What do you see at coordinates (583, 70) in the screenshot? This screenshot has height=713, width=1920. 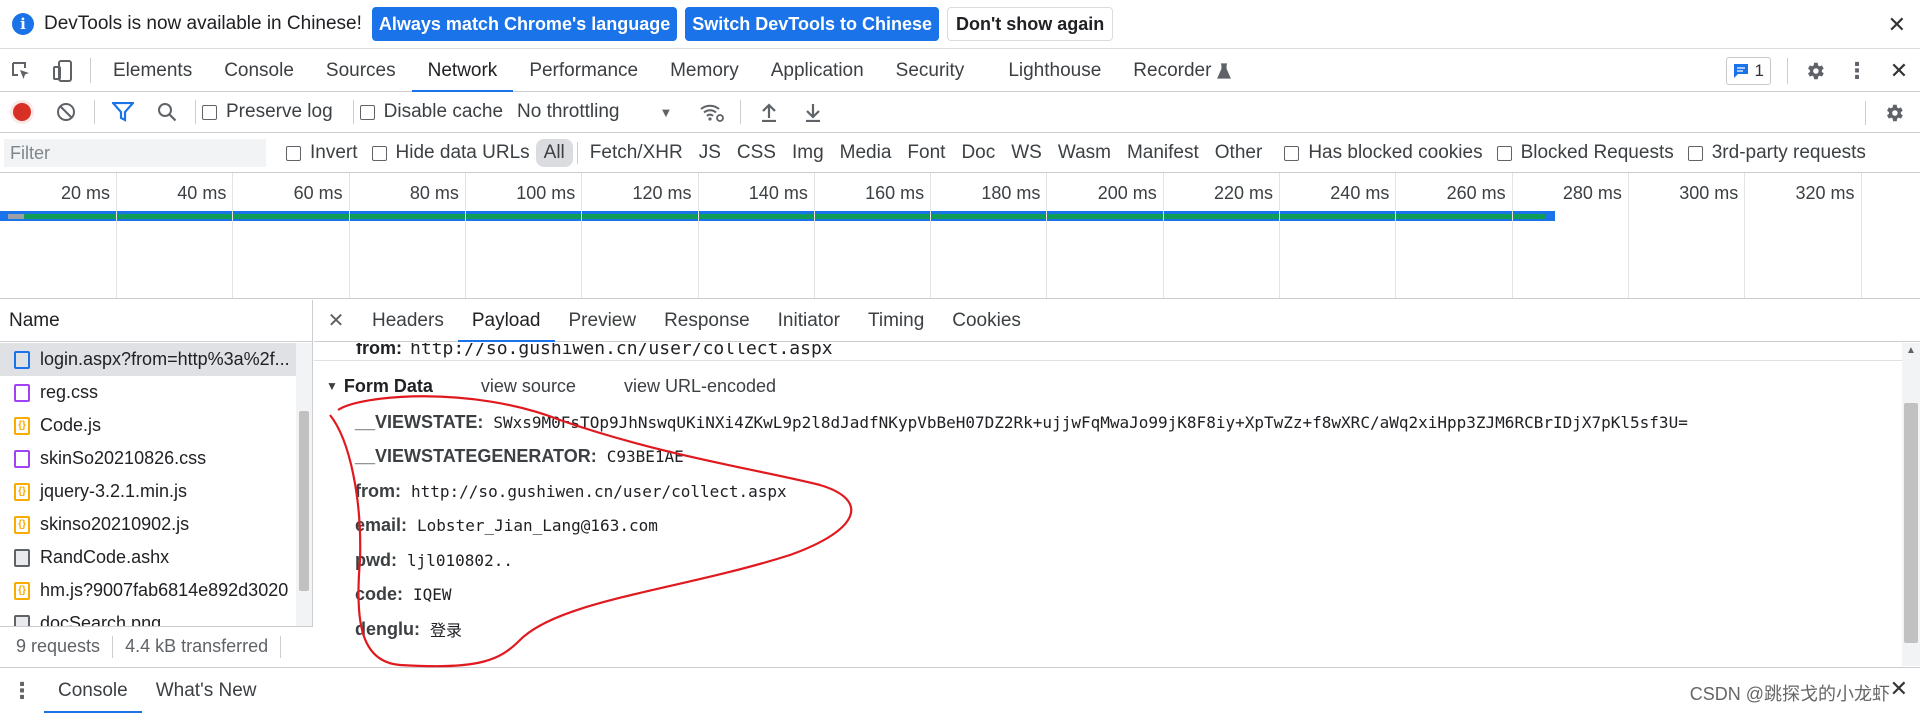 I see `tab-performance: Performance` at bounding box center [583, 70].